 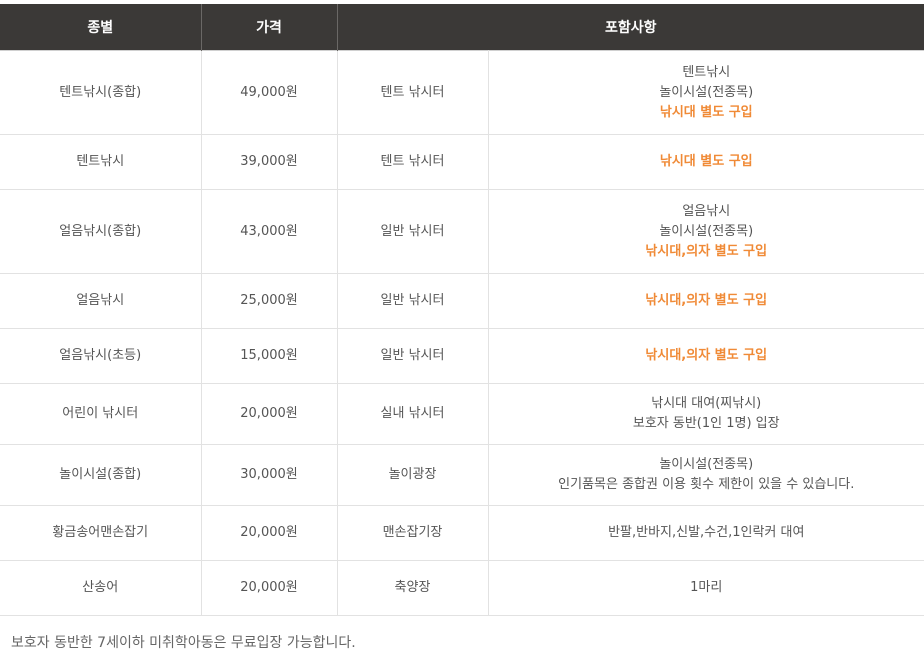 What do you see at coordinates (269, 92) in the screenshot?
I see `cell-price: 49,000원` at bounding box center [269, 92].